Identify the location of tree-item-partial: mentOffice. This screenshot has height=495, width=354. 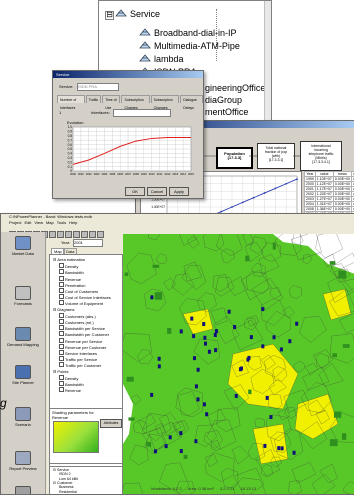
(226, 112).